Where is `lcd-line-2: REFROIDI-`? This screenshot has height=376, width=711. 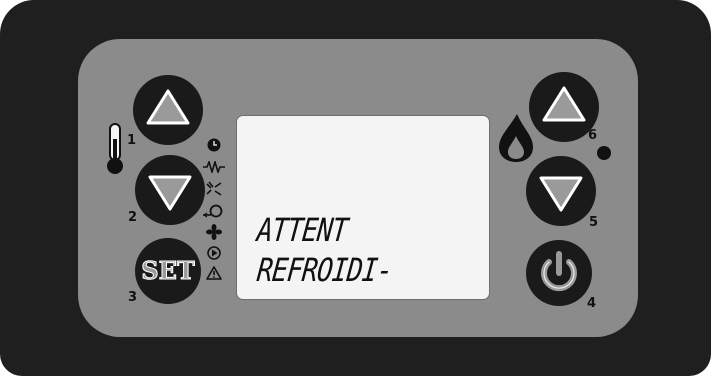 lcd-line-2: REFROIDI- is located at coordinates (325, 270).